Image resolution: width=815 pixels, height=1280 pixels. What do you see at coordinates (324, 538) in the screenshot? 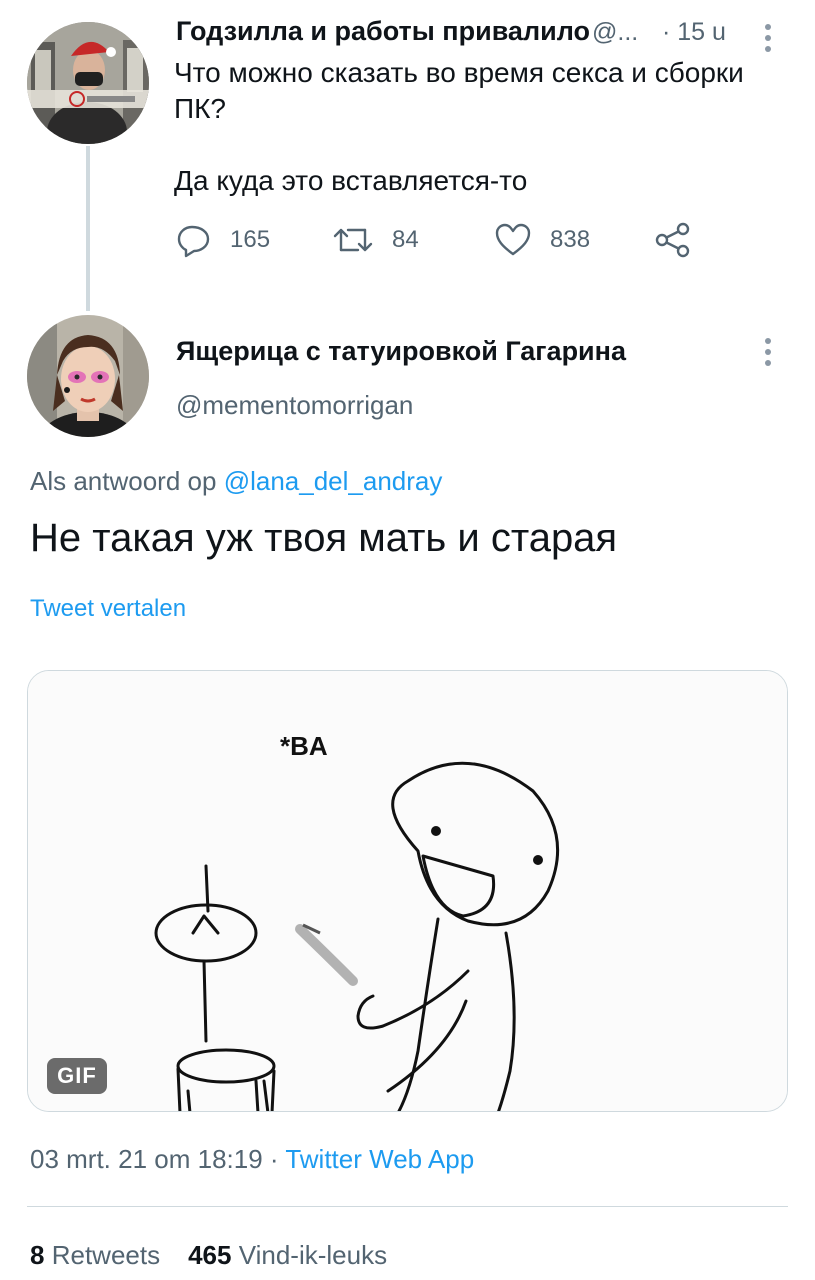
I see `reply-tweet-text: Не такая уж твоя мать и старая` at bounding box center [324, 538].